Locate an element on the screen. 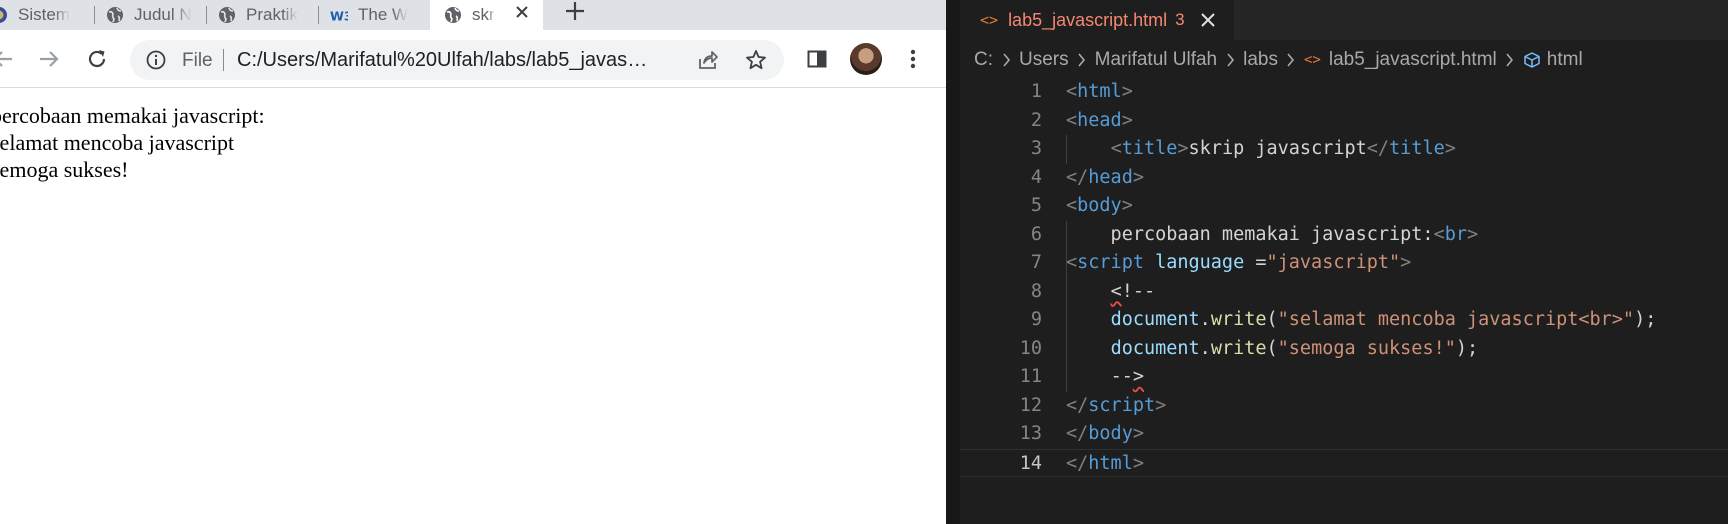  line-number: 2 is located at coordinates (1036, 120).